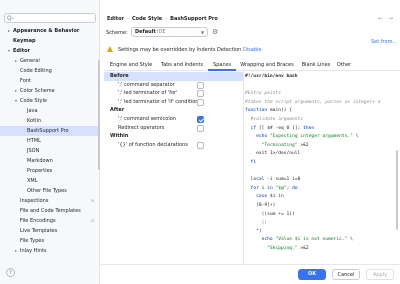 The image size is (400, 284). What do you see at coordinates (40, 161) in the screenshot?
I see `sidebar-item-label: Markdown` at bounding box center [40, 161].